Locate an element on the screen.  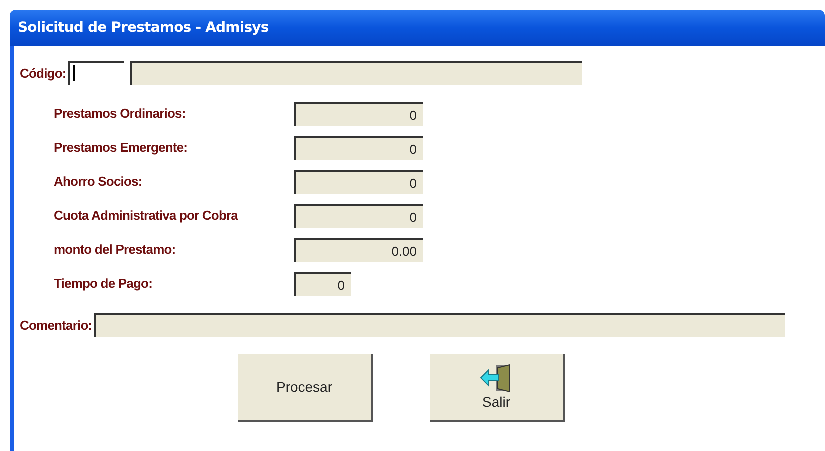
text-cursor is located at coordinates (74, 73).